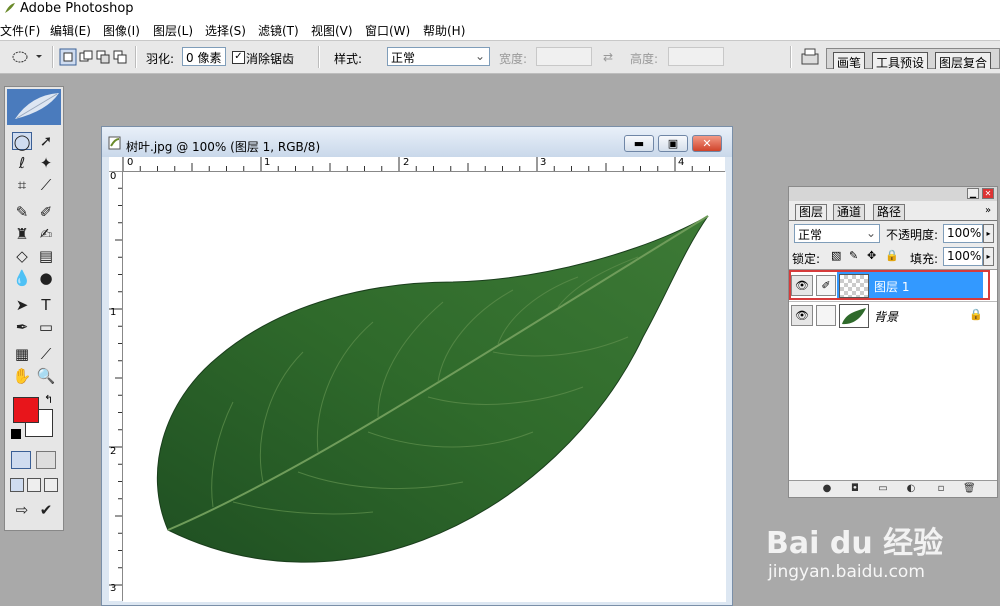 The image size is (1000, 606). What do you see at coordinates (871, 255) in the screenshot?
I see `lock-position-icon: ✥` at bounding box center [871, 255].